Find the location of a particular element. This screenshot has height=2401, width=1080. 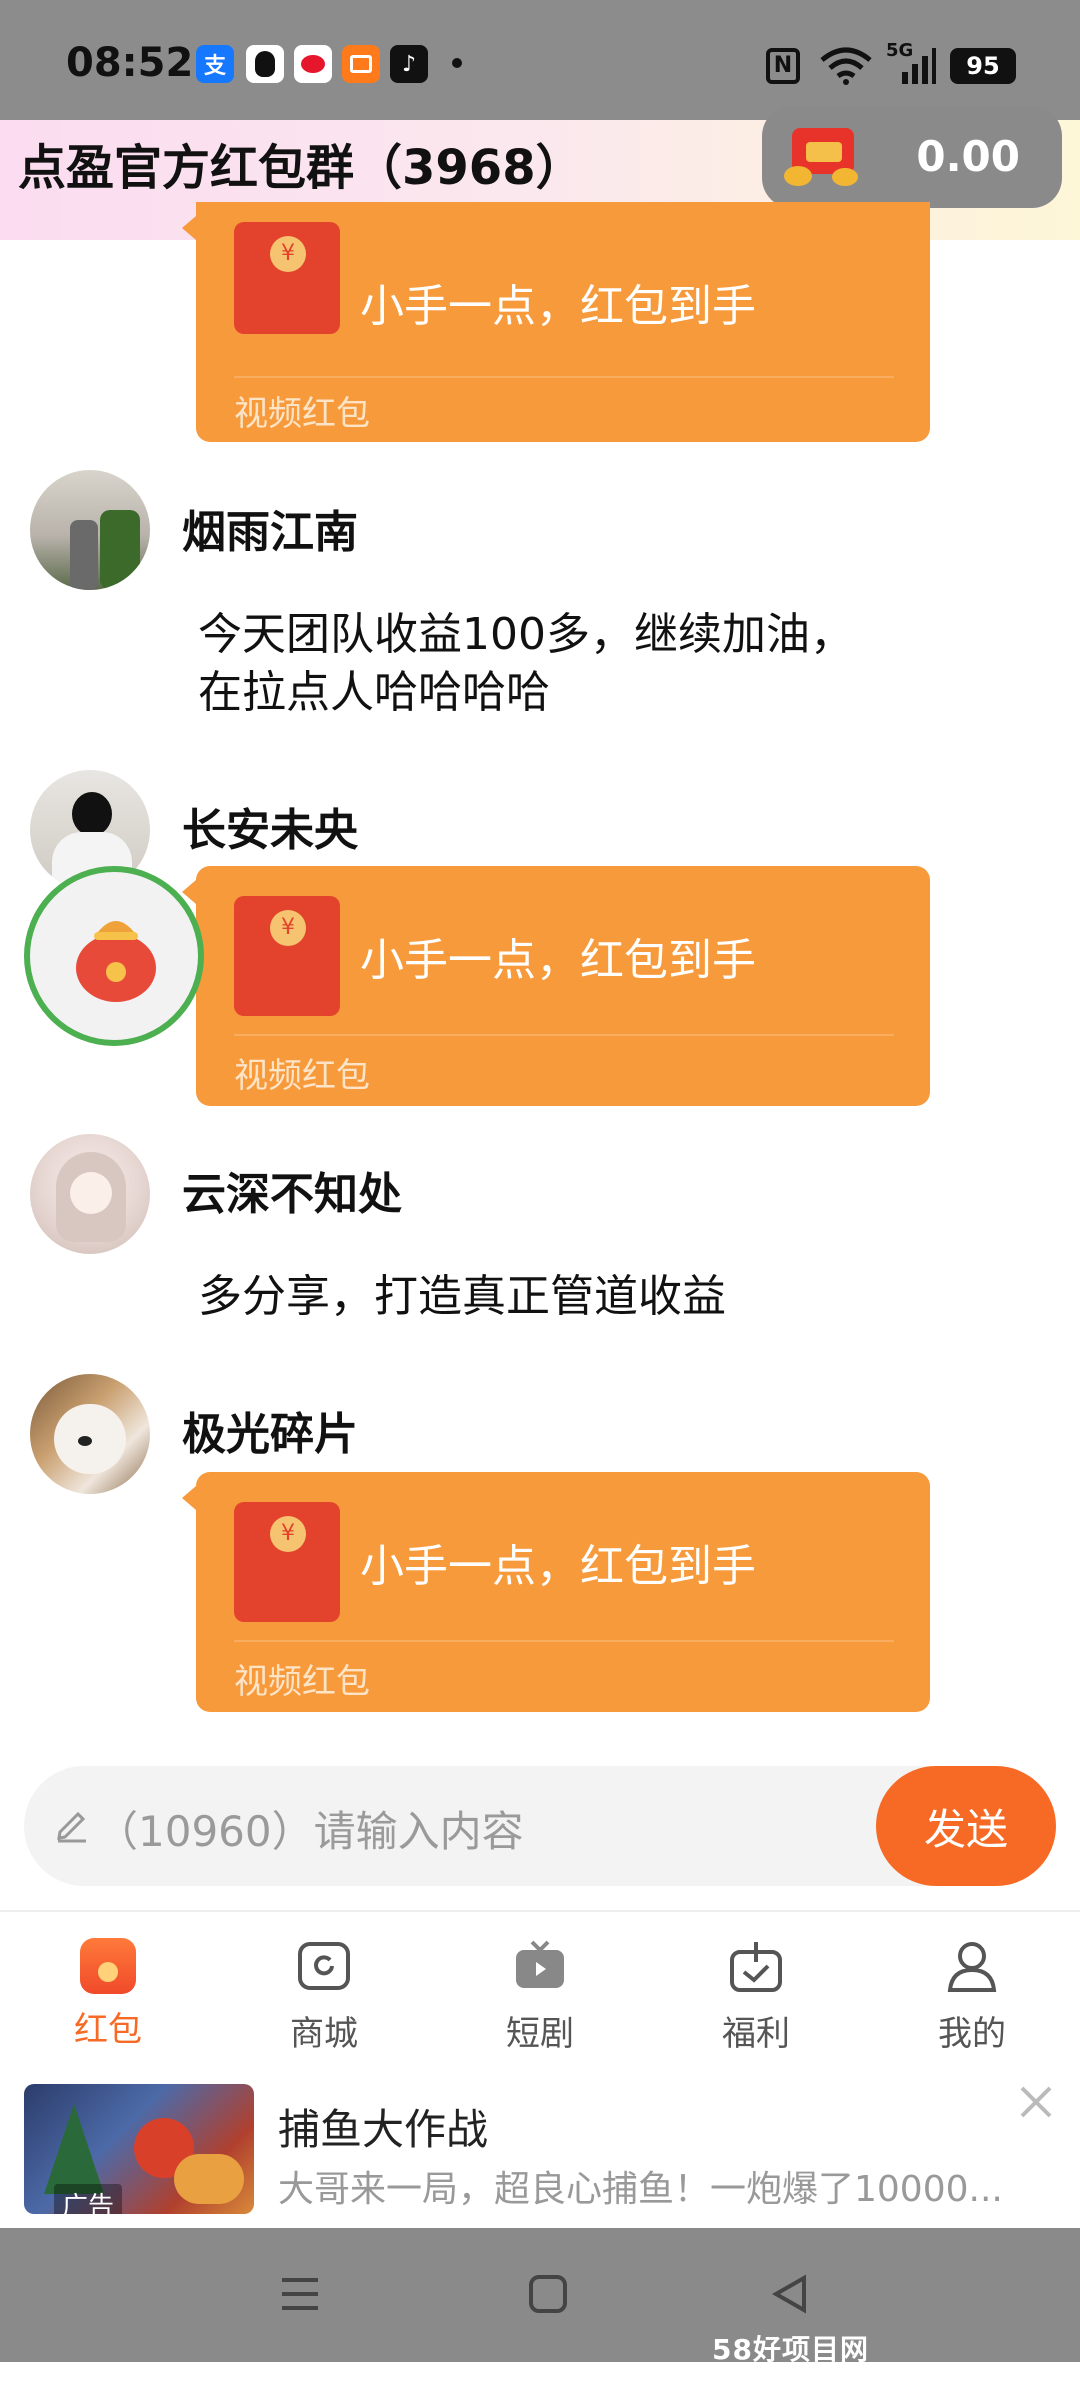

lucky-bag-float-button is located at coordinates (114, 956).